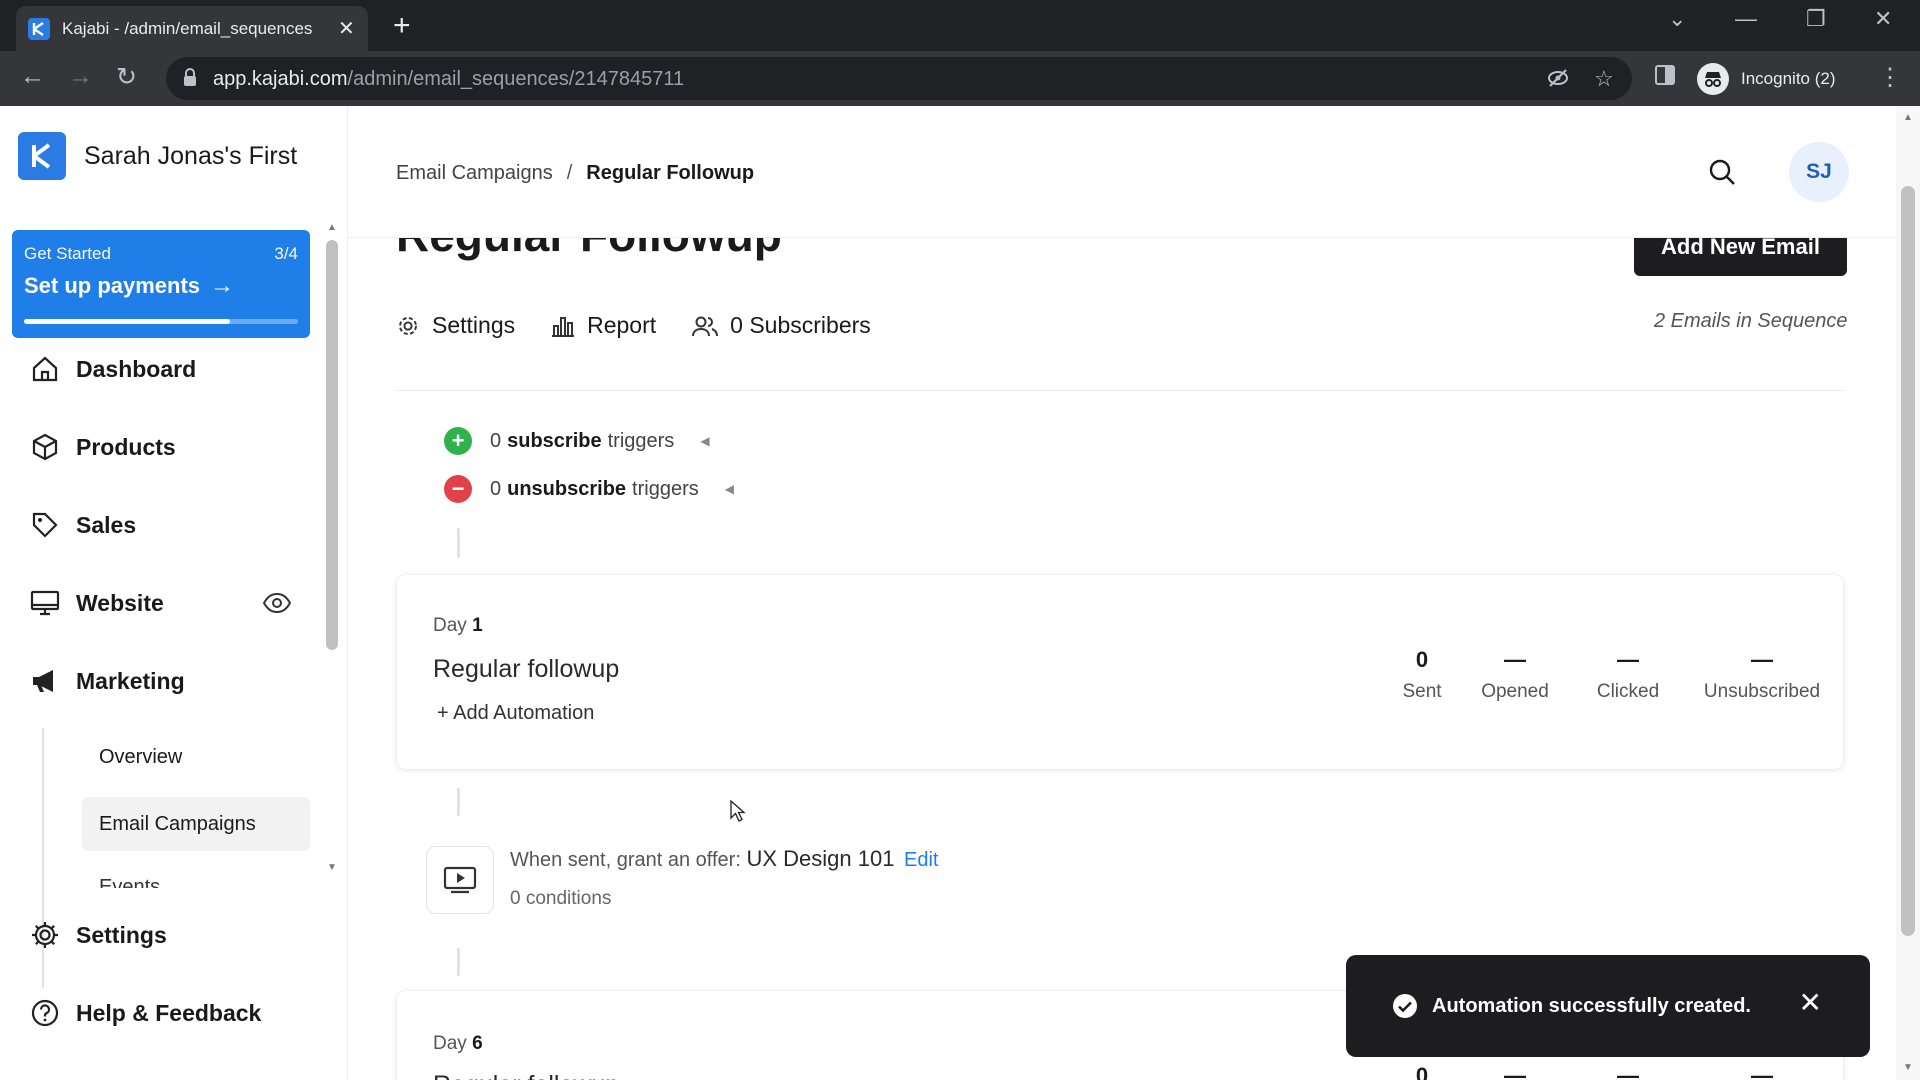 This screenshot has height=1080, width=1920. What do you see at coordinates (402, 26) in the screenshot?
I see `new-tab-icon: +` at bounding box center [402, 26].